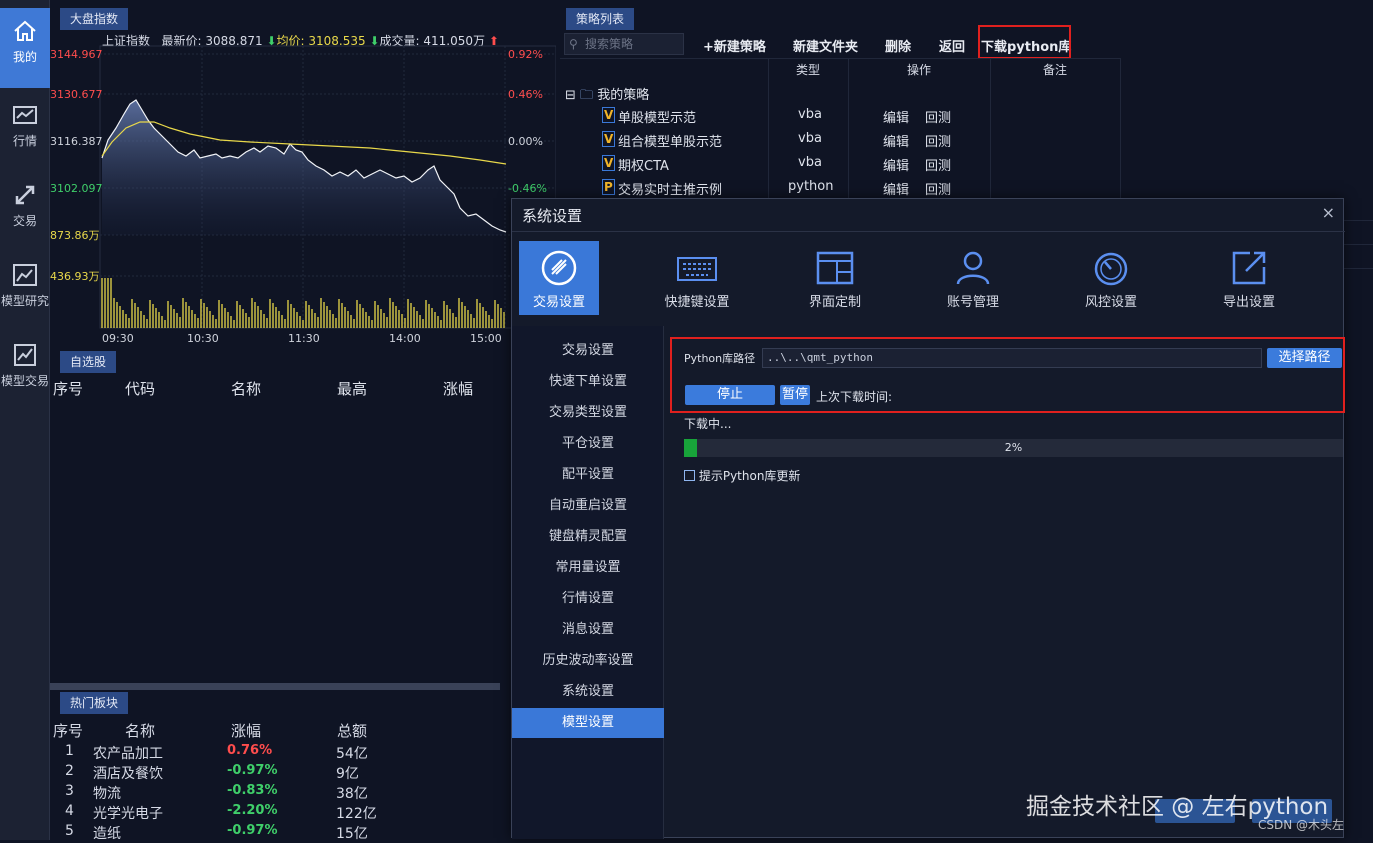  I want to click on close-icon: ×, so click(1328, 212).